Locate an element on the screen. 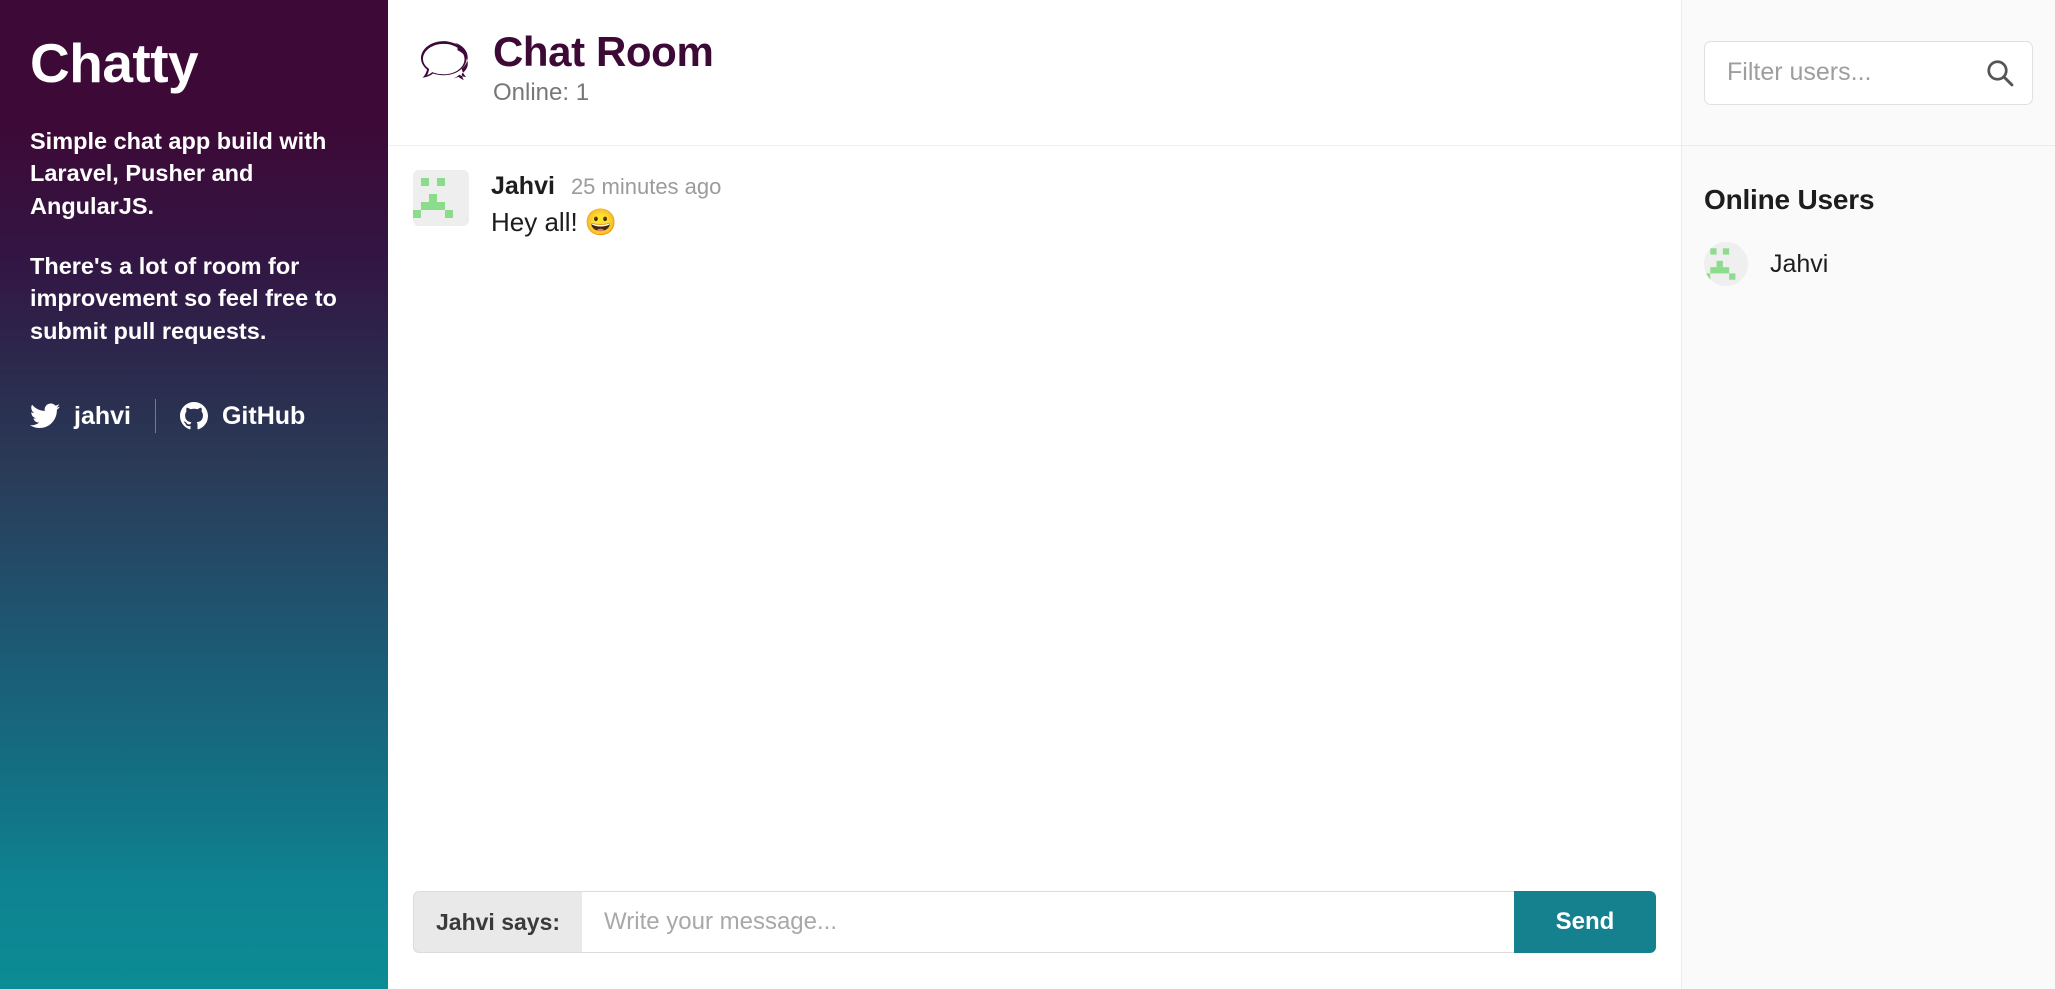 The image size is (2055, 989). message-input is located at coordinates (1048, 922).